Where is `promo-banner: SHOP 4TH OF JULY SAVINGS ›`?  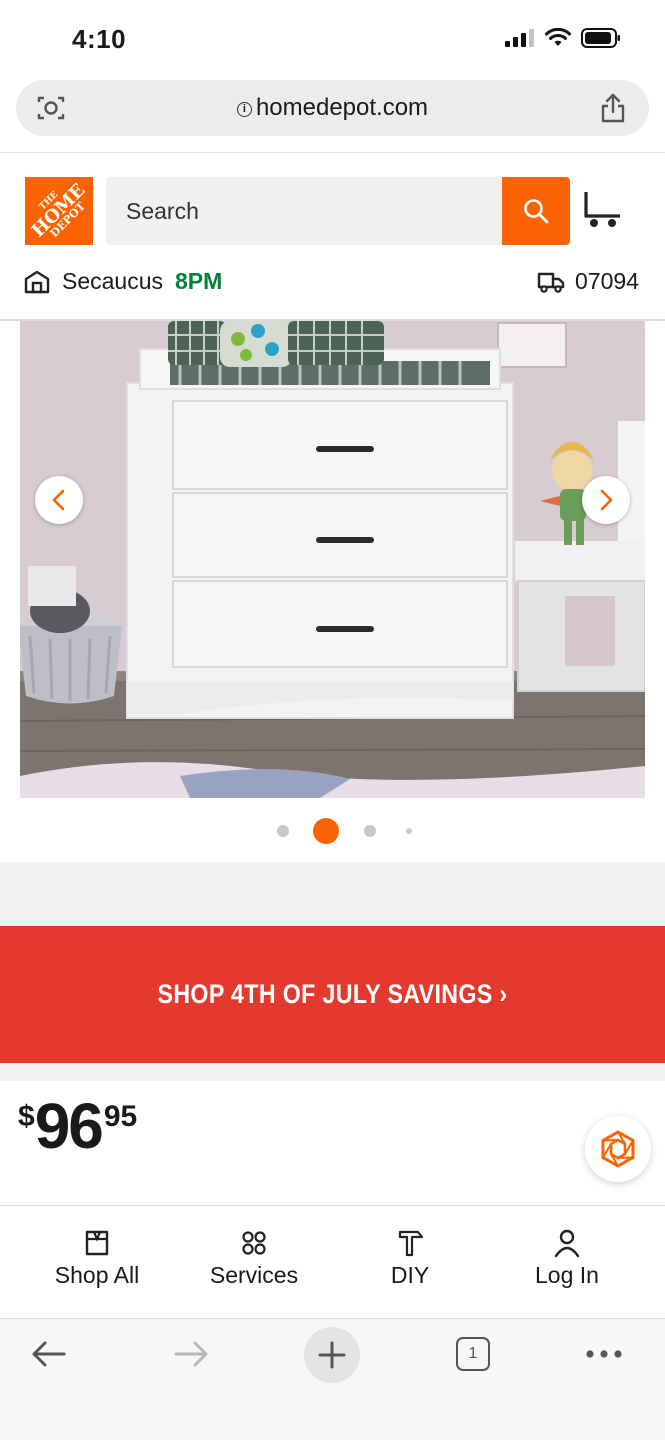
promo-banner: SHOP 4TH OF JULY SAVINGS › is located at coordinates (332, 994).